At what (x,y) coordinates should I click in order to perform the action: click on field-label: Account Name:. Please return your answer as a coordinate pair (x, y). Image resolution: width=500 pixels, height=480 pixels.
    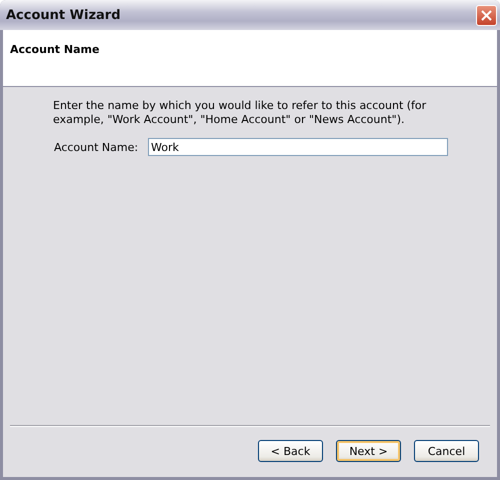
    Looking at the image, I should click on (97, 147).